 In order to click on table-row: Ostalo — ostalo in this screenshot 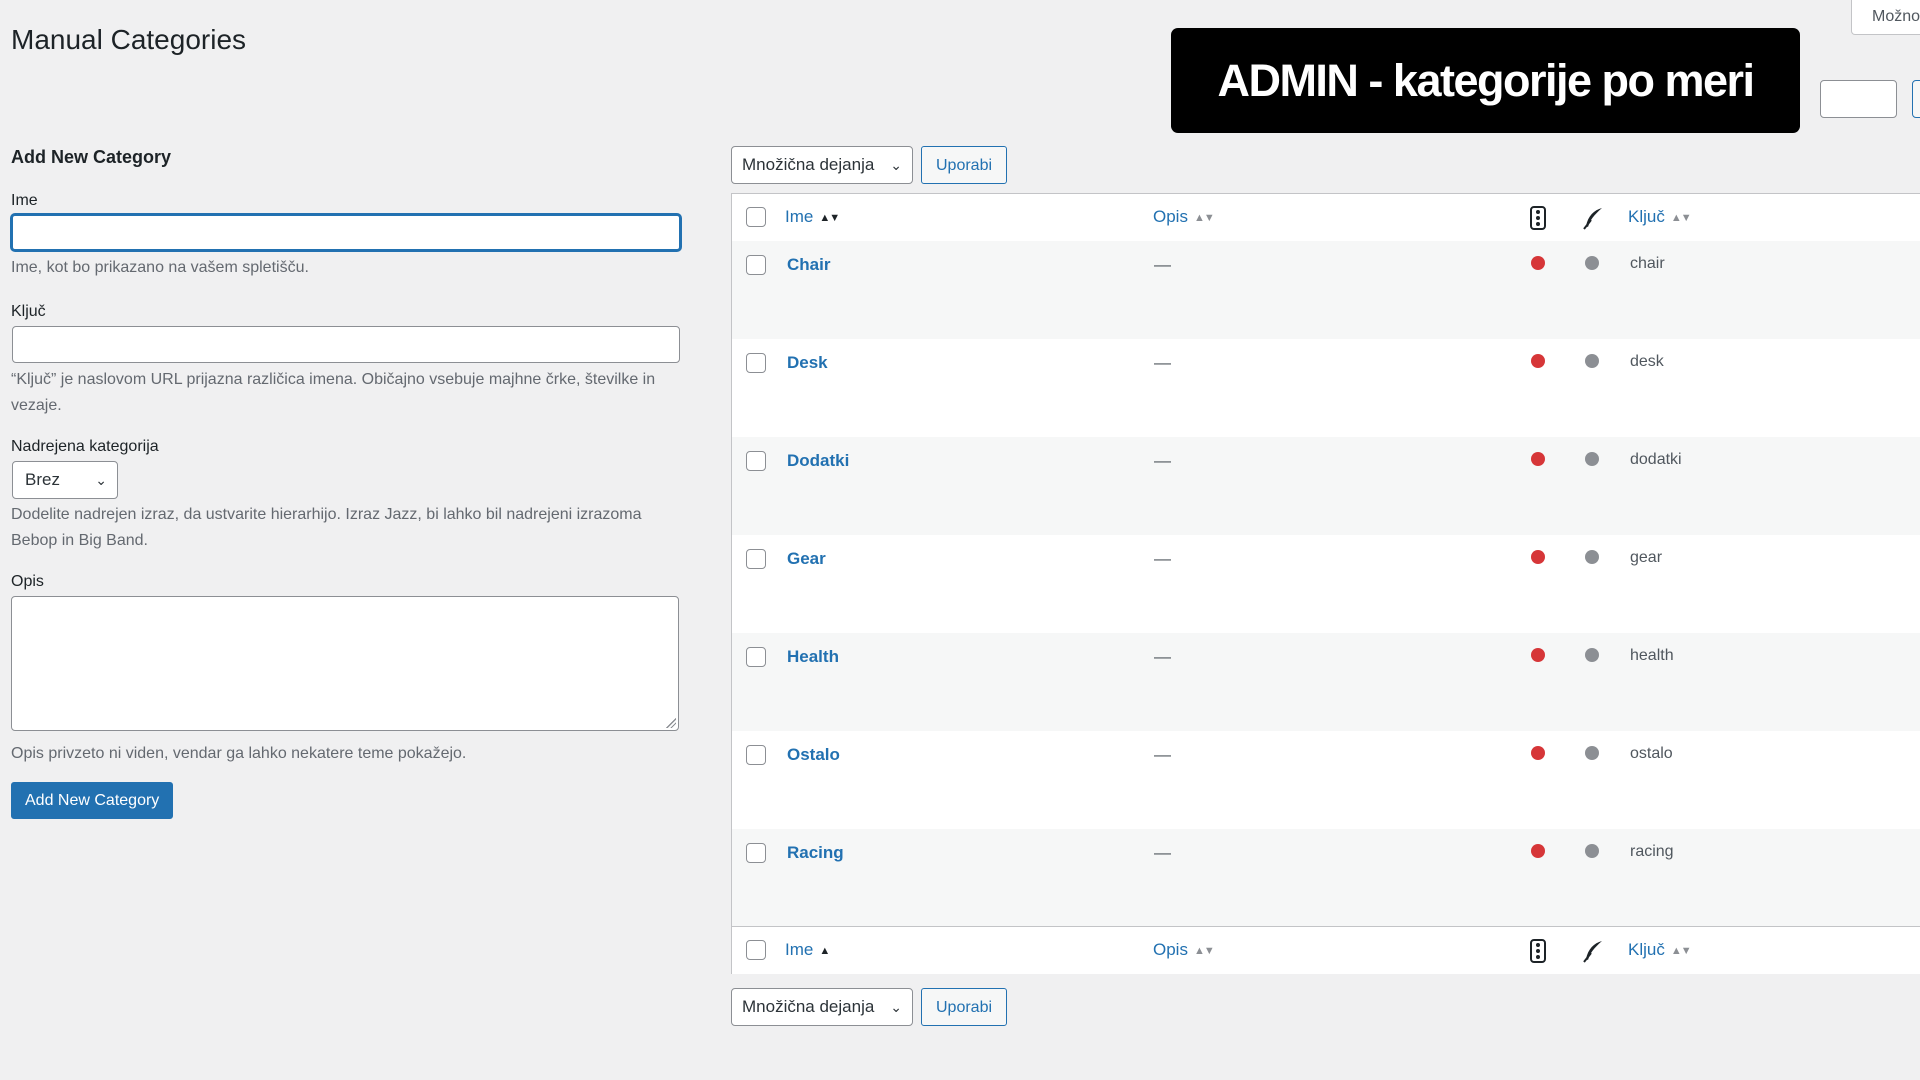, I will do `click(1326, 780)`.